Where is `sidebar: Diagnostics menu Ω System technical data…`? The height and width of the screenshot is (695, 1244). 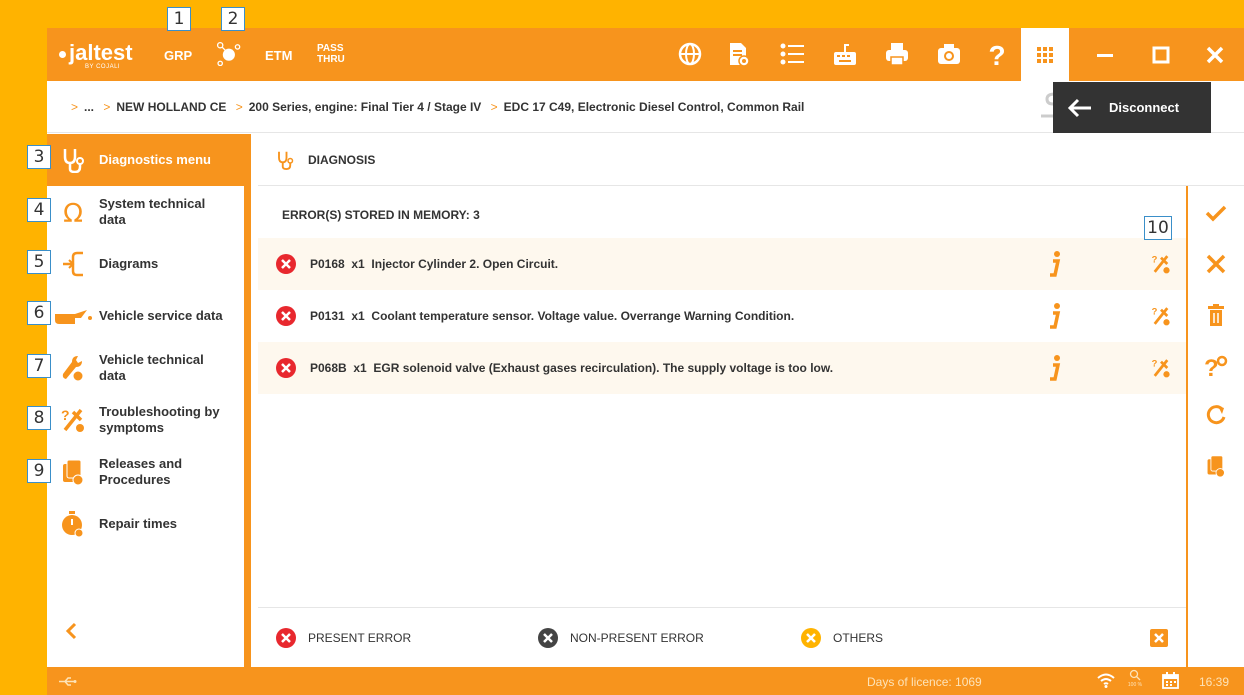 sidebar: Diagnostics menu Ω System technical data… is located at coordinates (149, 400).